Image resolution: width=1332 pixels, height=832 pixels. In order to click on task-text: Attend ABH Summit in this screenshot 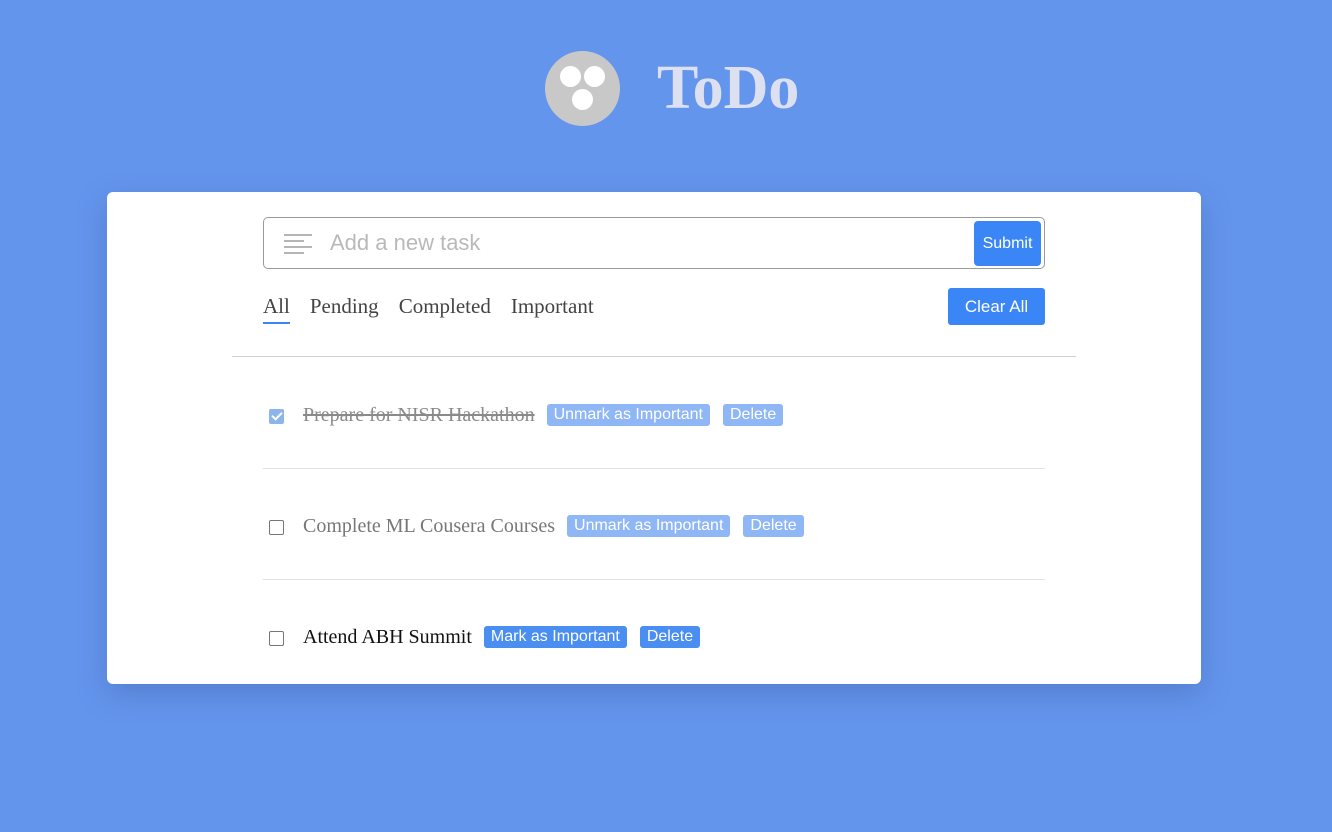, I will do `click(387, 637)`.